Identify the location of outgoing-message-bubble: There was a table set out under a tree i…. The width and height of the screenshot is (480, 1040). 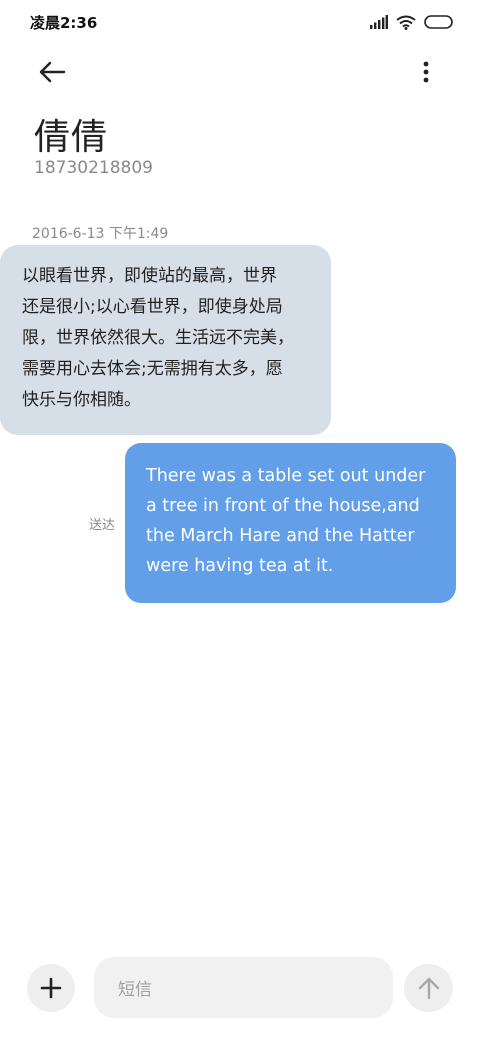
(290, 523).